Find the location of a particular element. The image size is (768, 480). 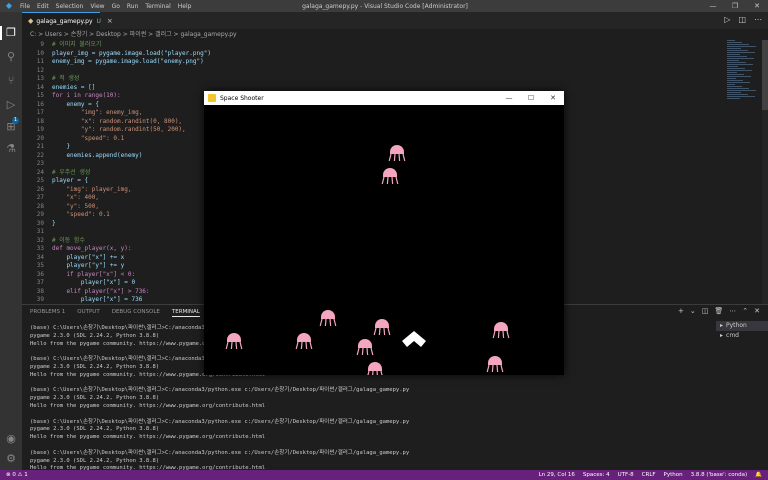

pygame-icon is located at coordinates (212, 98).